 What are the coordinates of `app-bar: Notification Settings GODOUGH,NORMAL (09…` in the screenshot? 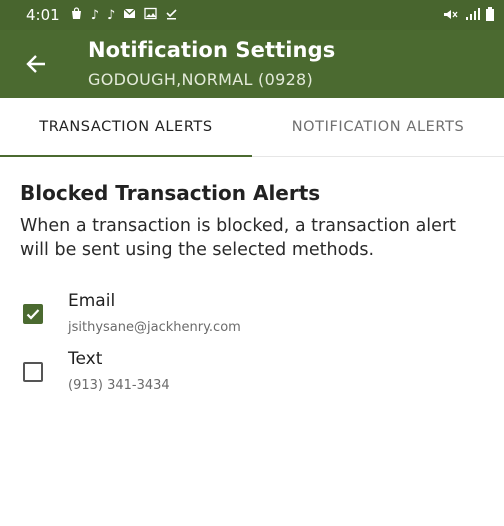 It's located at (252, 64).